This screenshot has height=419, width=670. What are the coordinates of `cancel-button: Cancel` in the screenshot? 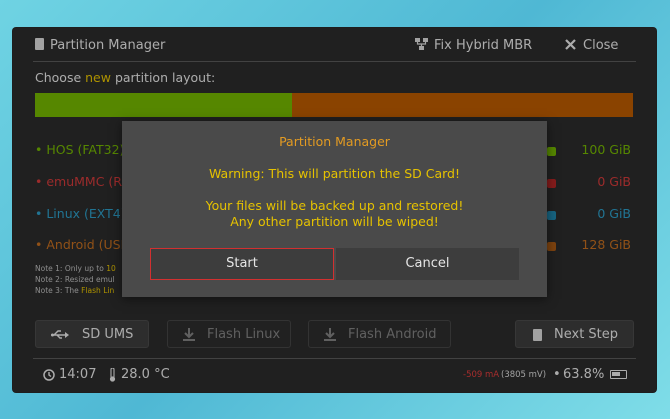 It's located at (427, 264).